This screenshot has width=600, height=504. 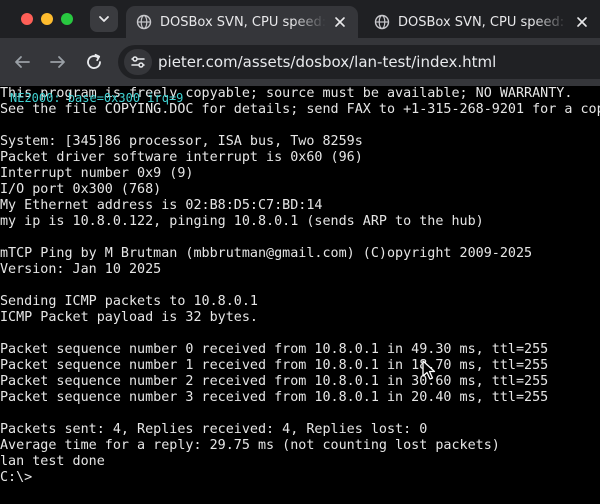 What do you see at coordinates (58, 62) in the screenshot?
I see `forward-arrow-icon` at bounding box center [58, 62].